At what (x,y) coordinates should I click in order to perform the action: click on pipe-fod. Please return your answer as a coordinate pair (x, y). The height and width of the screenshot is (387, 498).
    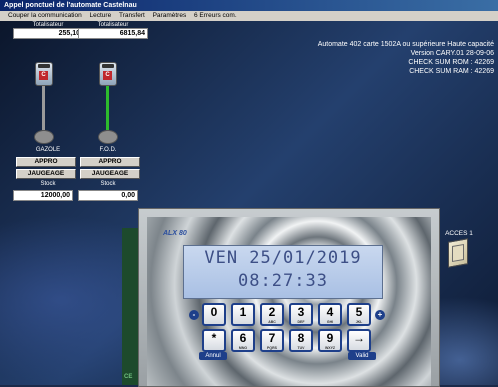
    Looking at the image, I should click on (107, 108).